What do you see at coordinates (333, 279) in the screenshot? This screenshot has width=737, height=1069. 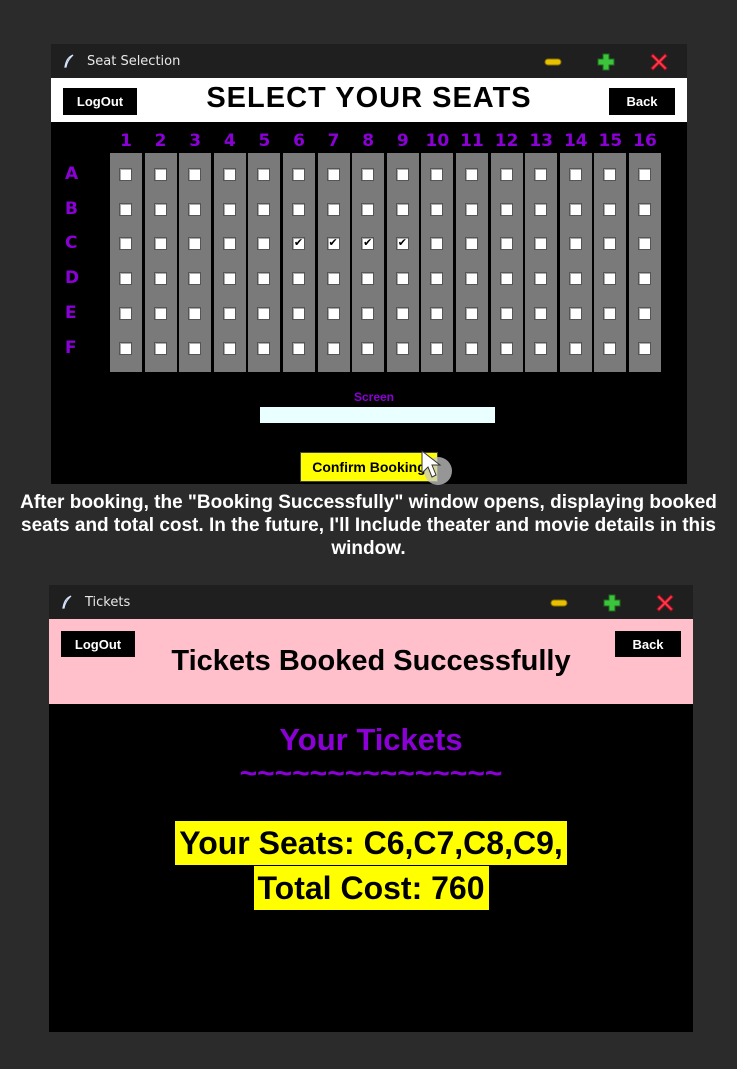 I see `seat-checkbox-D7` at bounding box center [333, 279].